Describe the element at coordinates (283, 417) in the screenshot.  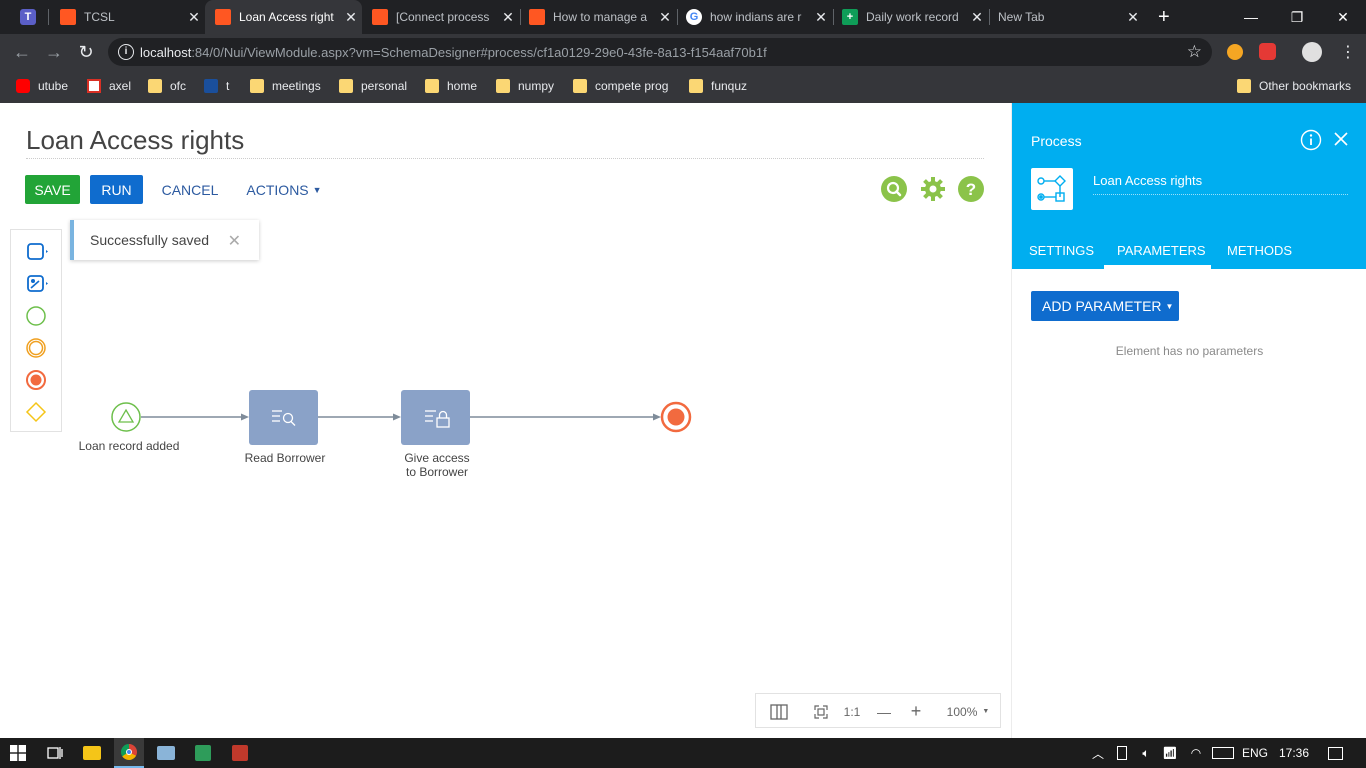
I see `read-borrower-task` at that location.